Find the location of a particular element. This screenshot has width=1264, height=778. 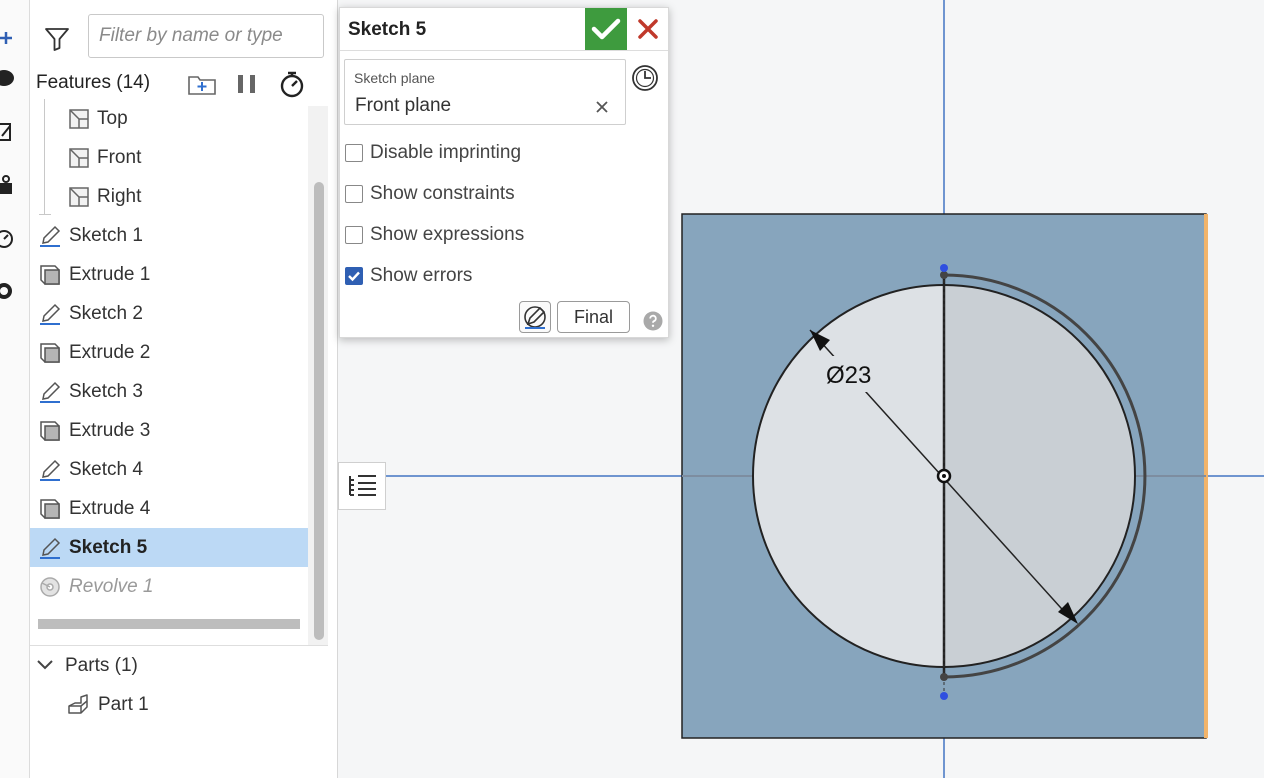

revolve-icon is located at coordinates (50, 587).